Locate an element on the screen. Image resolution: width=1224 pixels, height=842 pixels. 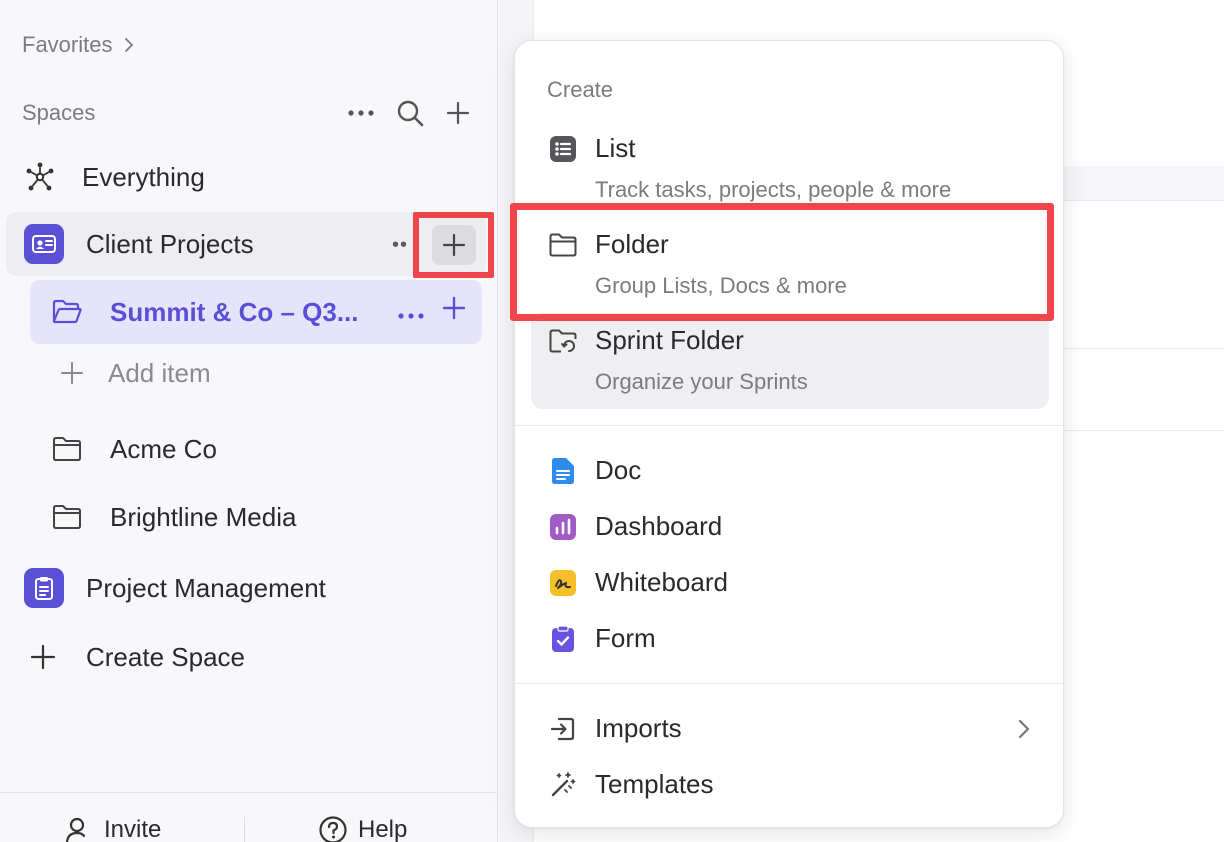
doc-icon is located at coordinates (563, 471).